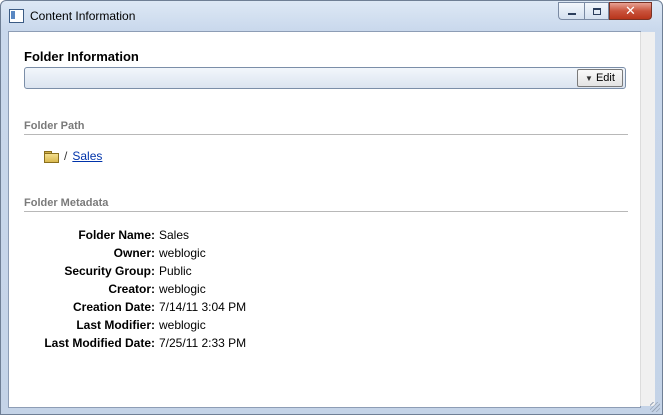  Describe the element at coordinates (83, 16) in the screenshot. I see `window-title: Content Information` at that location.